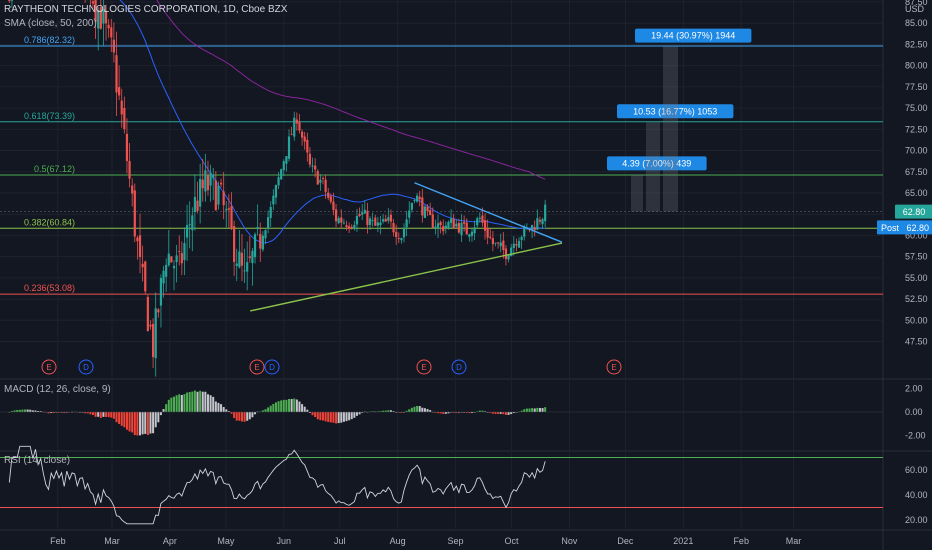 This screenshot has width=932, height=550. Describe the element at coordinates (50, 23) in the screenshot. I see `sma-legend: SMA (close, 50, 200)` at that location.